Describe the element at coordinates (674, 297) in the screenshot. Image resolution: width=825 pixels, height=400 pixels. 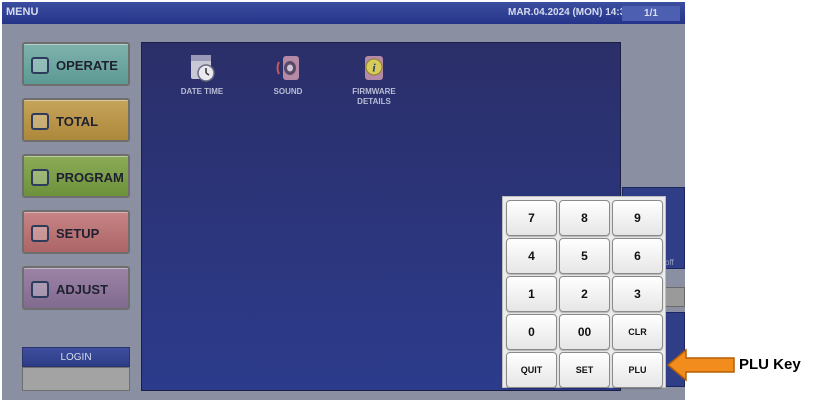
I see `side-field-partial` at that location.